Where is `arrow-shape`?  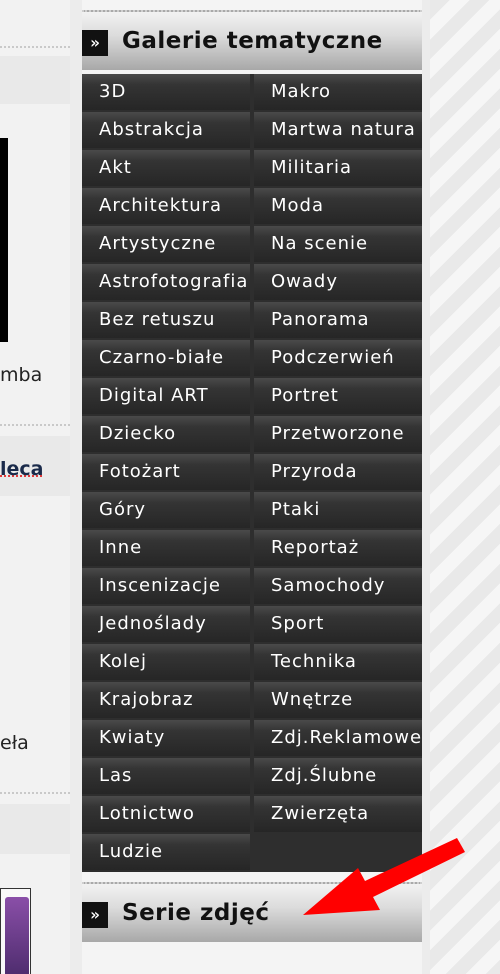 arrow-shape is located at coordinates (384, 876).